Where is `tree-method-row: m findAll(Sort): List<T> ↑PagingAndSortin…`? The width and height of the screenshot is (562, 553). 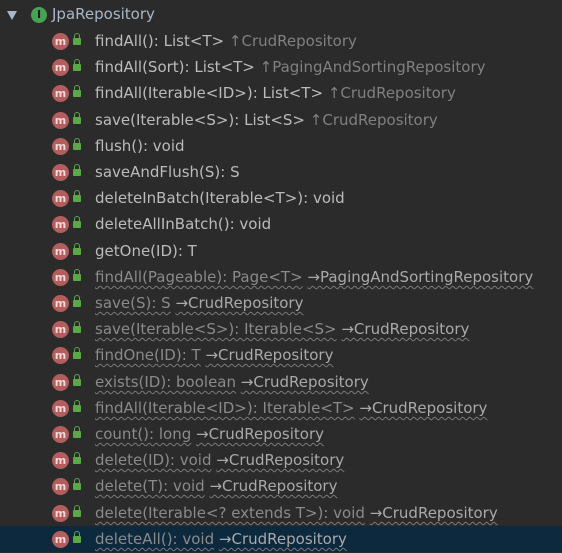
tree-method-row: m findAll(Sort): List<T> ↑PagingAndSortin… is located at coordinates (281, 67).